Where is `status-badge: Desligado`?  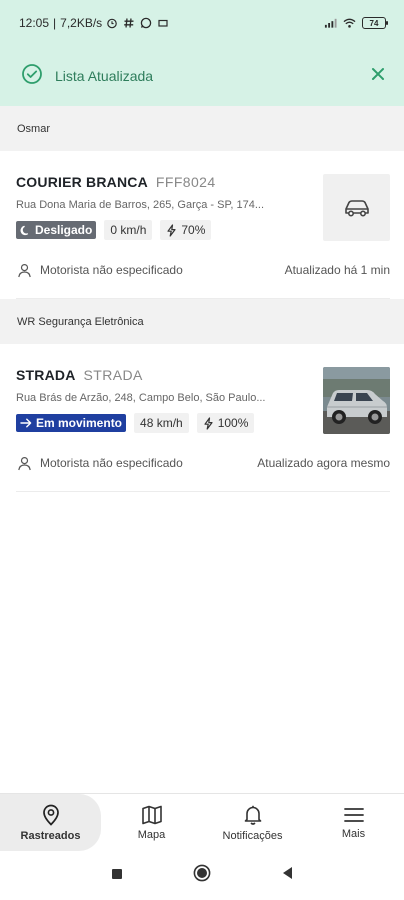
status-badge: Desligado is located at coordinates (56, 230).